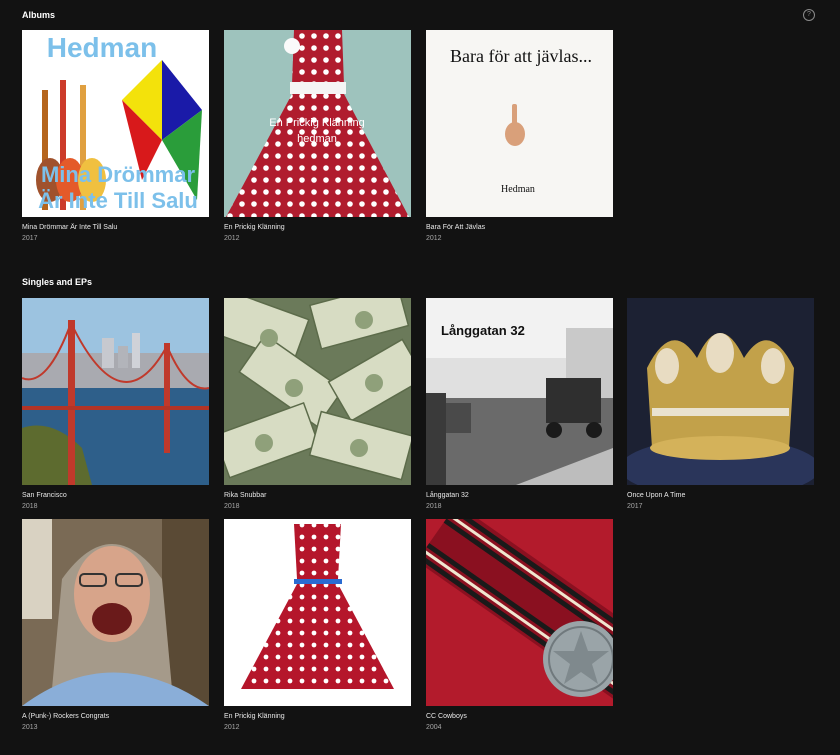 The height and width of the screenshot is (755, 840). What do you see at coordinates (317, 227) in the screenshot?
I see `album-title: En Prickig Klänning` at bounding box center [317, 227].